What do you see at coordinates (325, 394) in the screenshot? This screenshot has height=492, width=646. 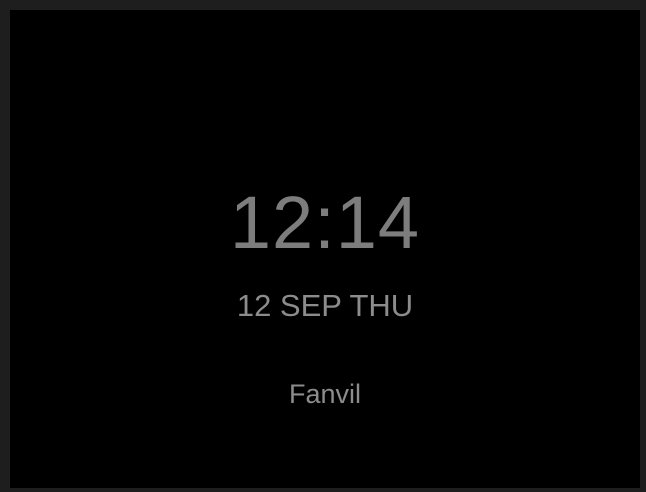 I see `brand-label: Fanvil` at bounding box center [325, 394].